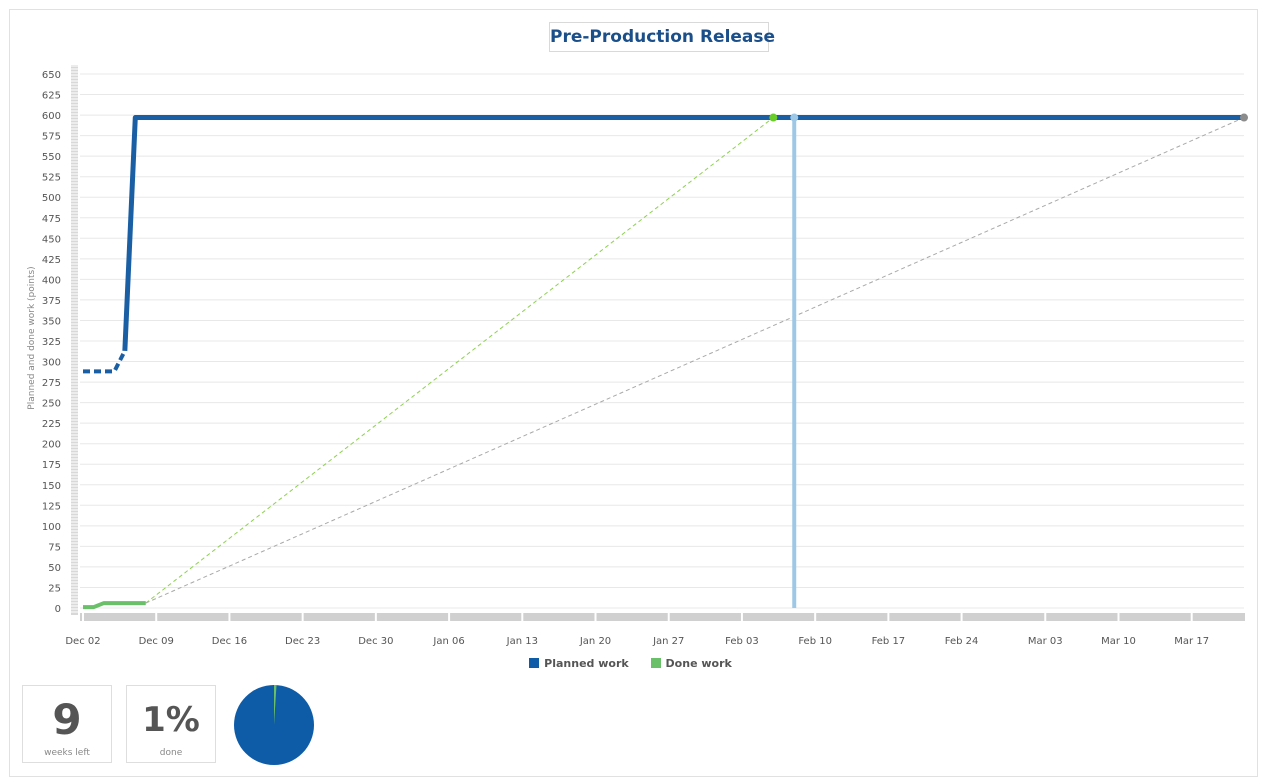  Describe the element at coordinates (1191, 641) in the screenshot. I see `x-tick-label: Mar 17` at that location.